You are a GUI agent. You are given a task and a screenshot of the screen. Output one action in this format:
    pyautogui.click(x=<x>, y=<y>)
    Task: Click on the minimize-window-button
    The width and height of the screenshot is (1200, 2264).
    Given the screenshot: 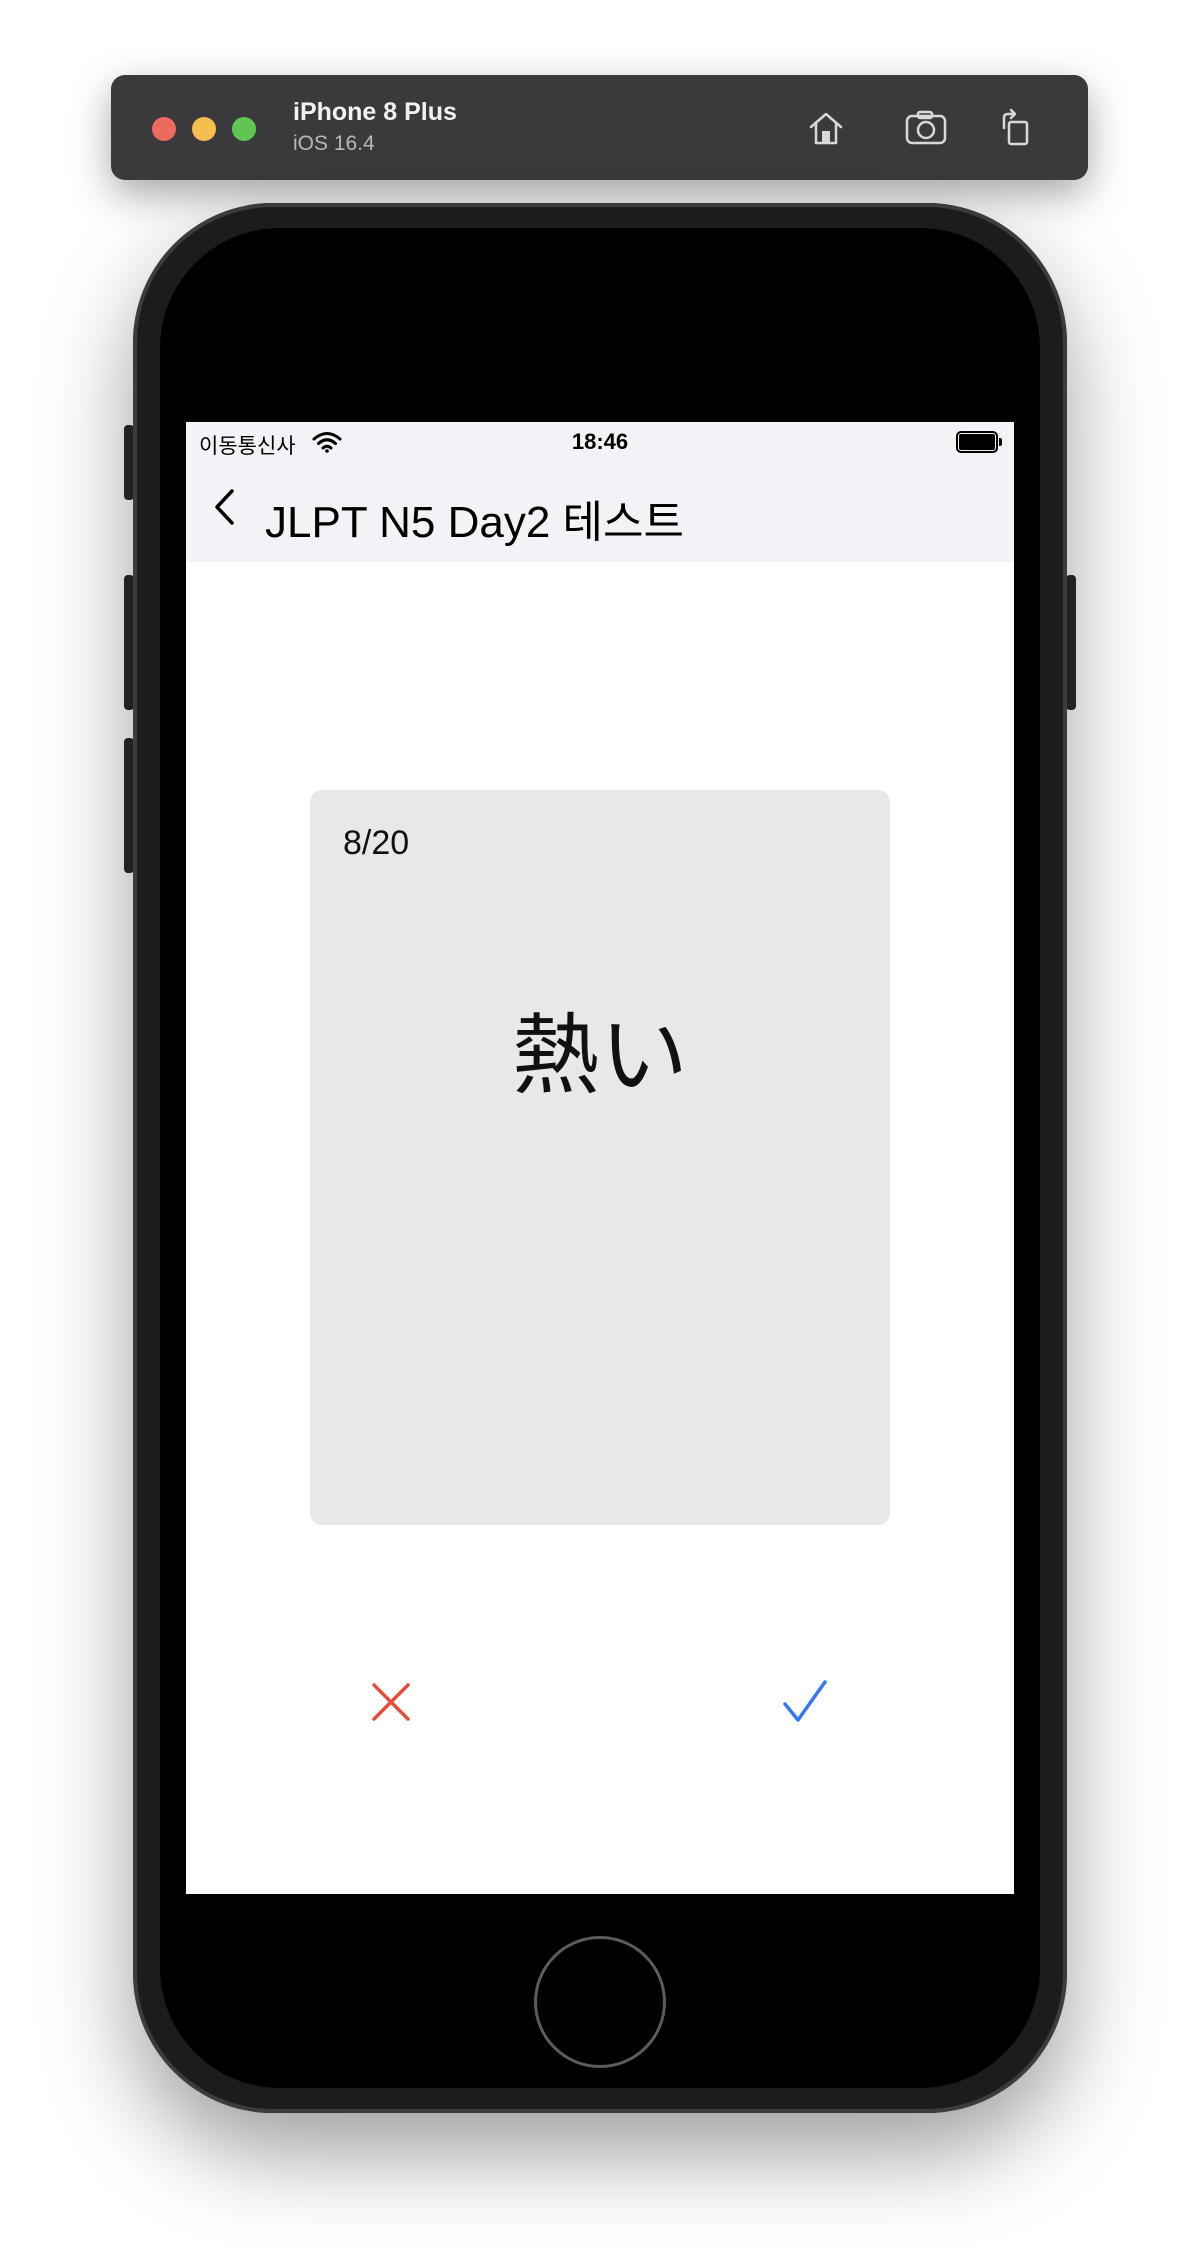 What is the action you would take?
    pyautogui.click(x=204, y=129)
    